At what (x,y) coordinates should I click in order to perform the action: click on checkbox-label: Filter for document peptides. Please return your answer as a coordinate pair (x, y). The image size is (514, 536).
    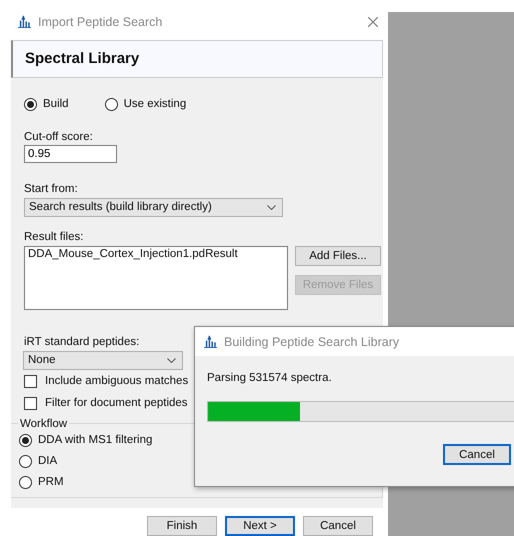
    Looking at the image, I should click on (116, 403).